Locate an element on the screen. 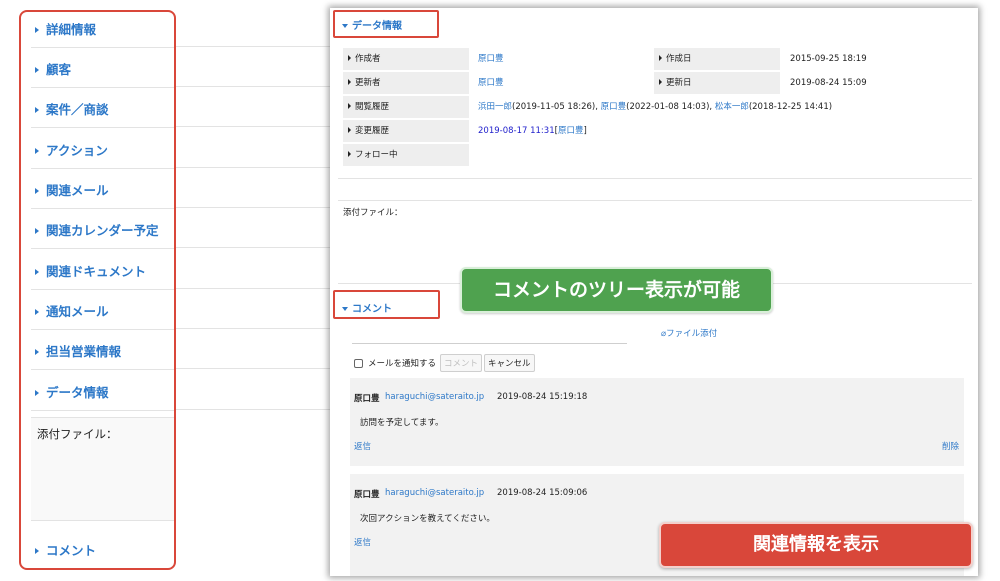  attachments-label: 添付ファイル： is located at coordinates (373, 213).